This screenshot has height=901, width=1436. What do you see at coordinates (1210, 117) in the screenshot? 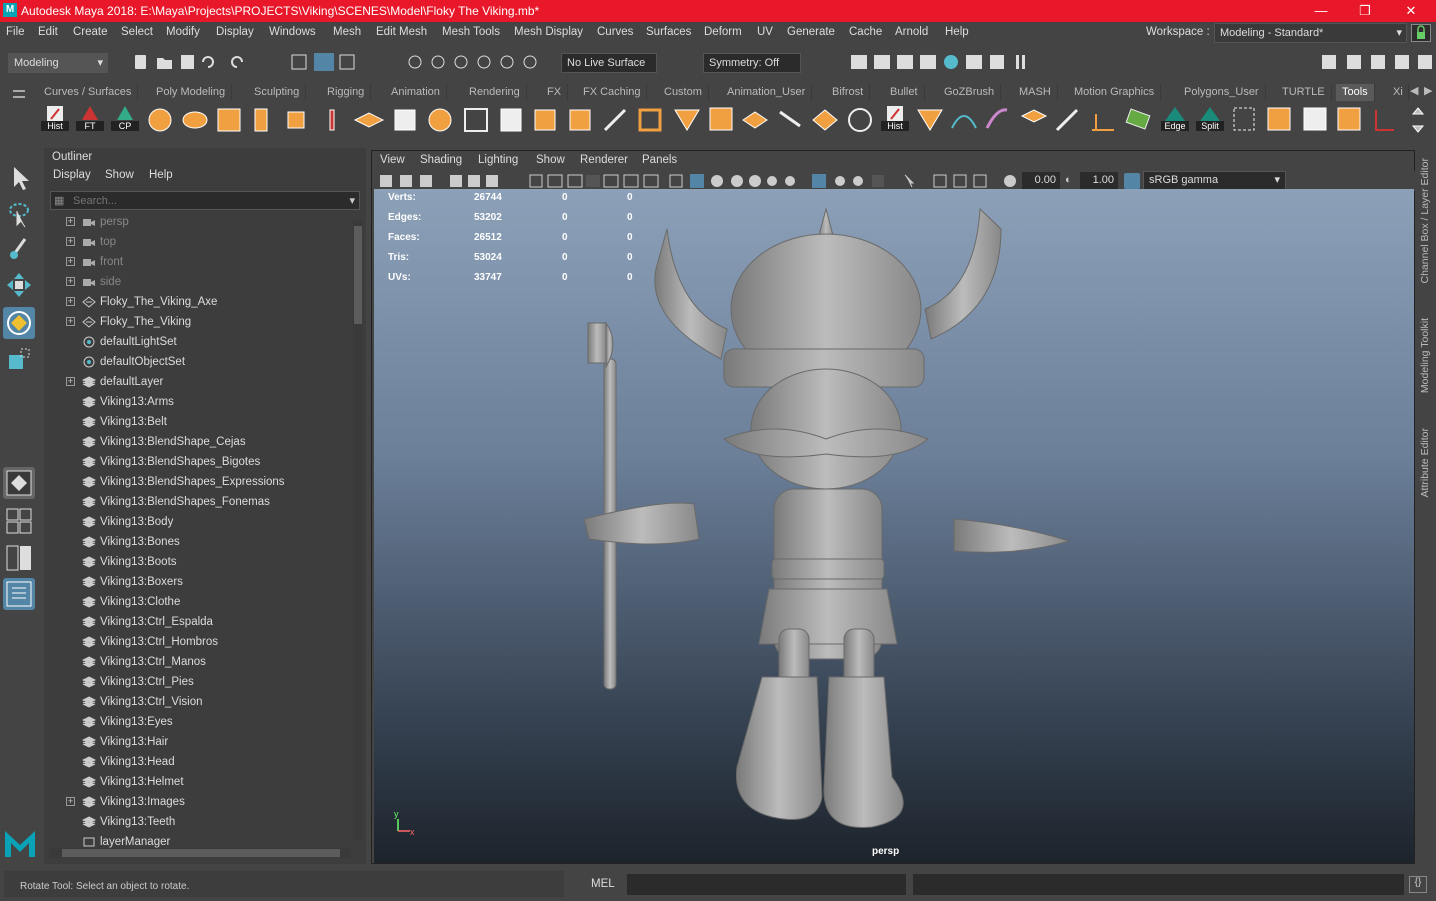
I see `split-shelf-button: Split` at bounding box center [1210, 117].